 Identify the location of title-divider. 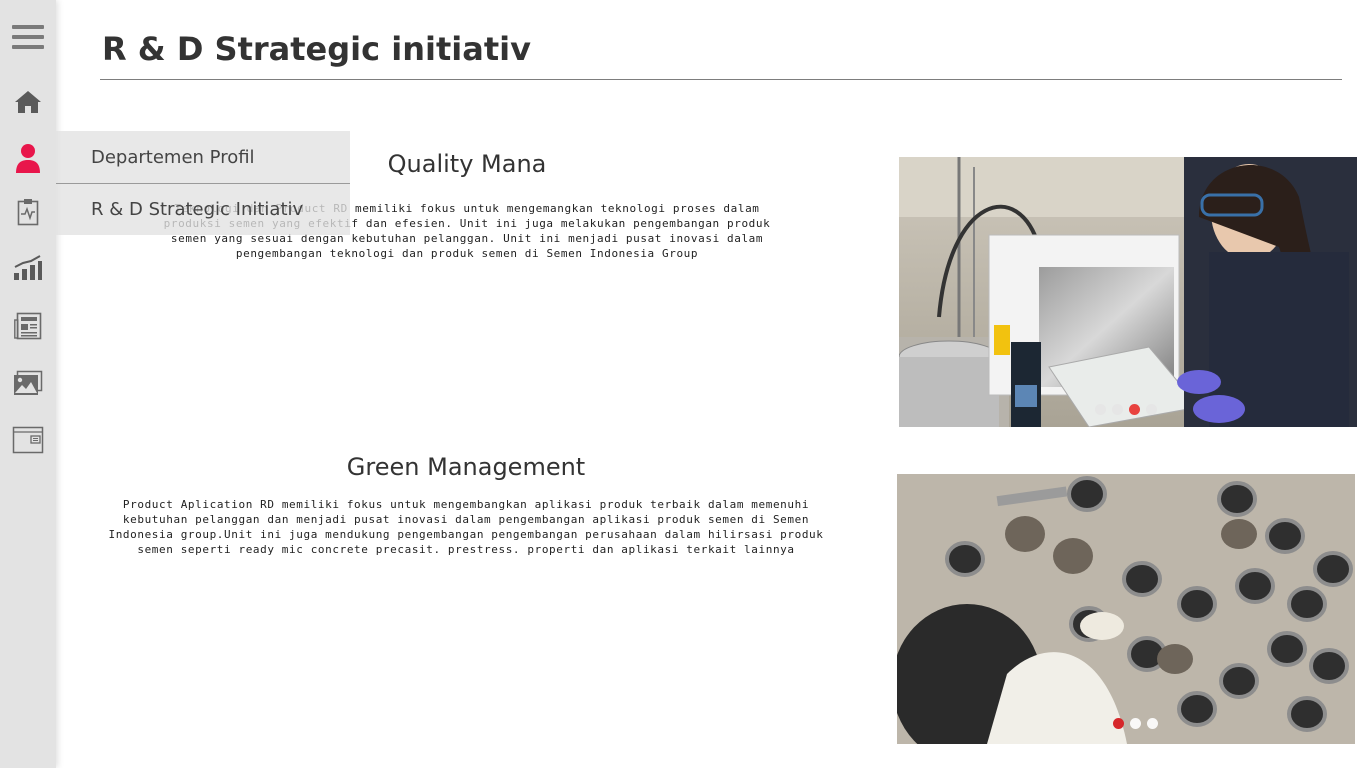
(721, 79).